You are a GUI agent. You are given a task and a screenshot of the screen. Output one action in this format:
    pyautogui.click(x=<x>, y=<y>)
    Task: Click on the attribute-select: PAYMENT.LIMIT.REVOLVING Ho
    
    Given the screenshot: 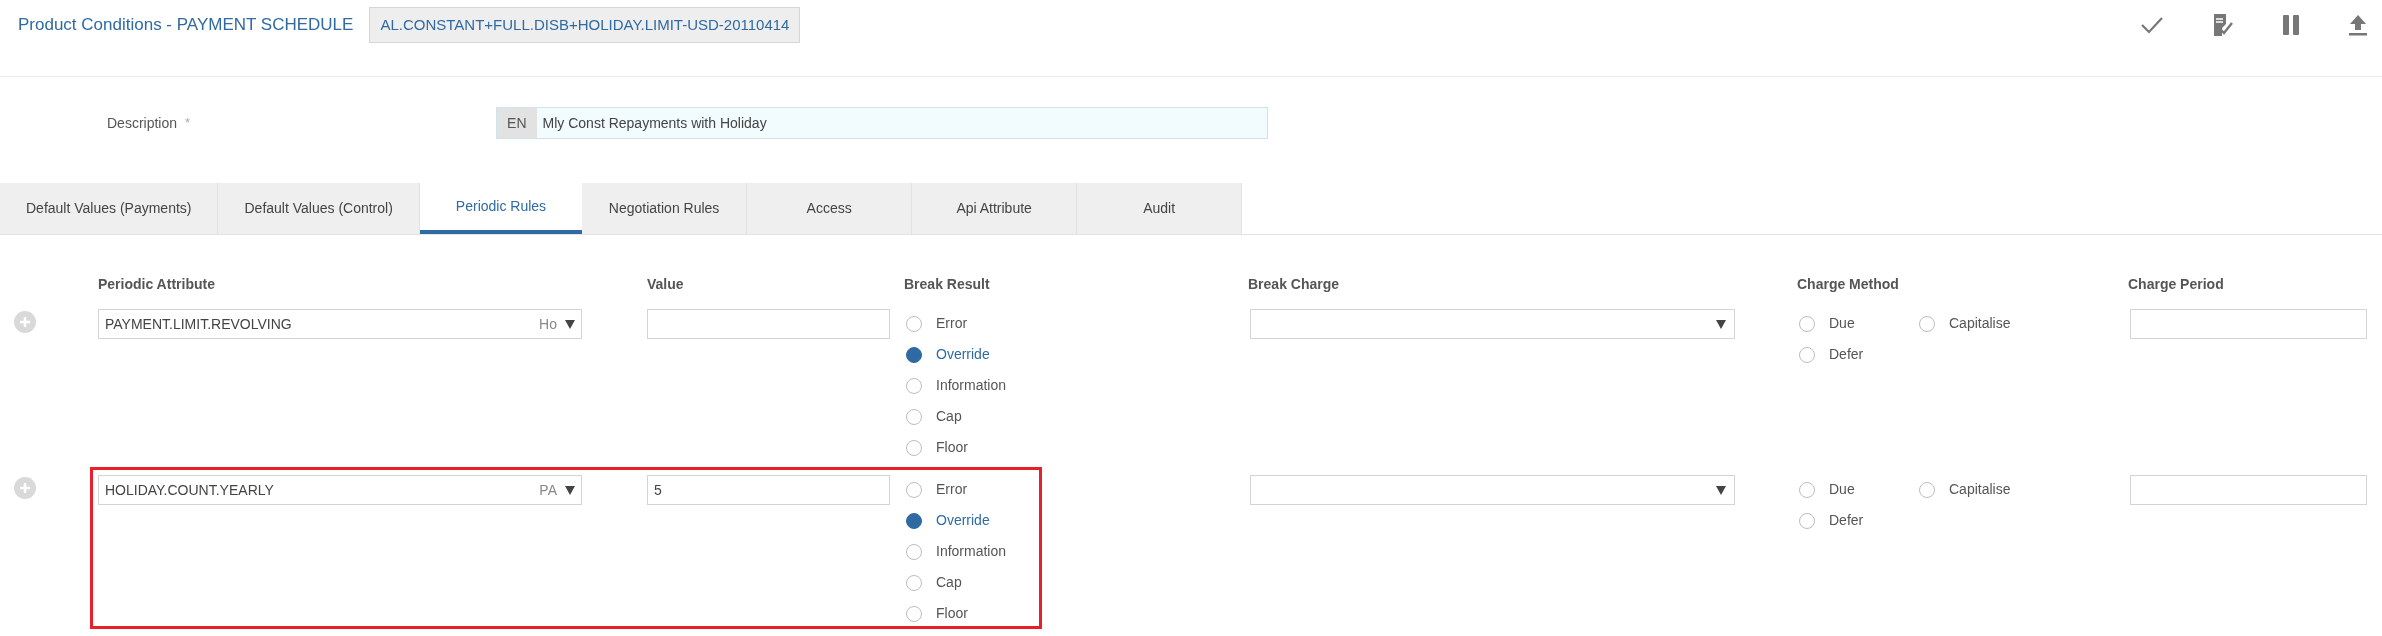 What is the action you would take?
    pyautogui.click(x=340, y=324)
    